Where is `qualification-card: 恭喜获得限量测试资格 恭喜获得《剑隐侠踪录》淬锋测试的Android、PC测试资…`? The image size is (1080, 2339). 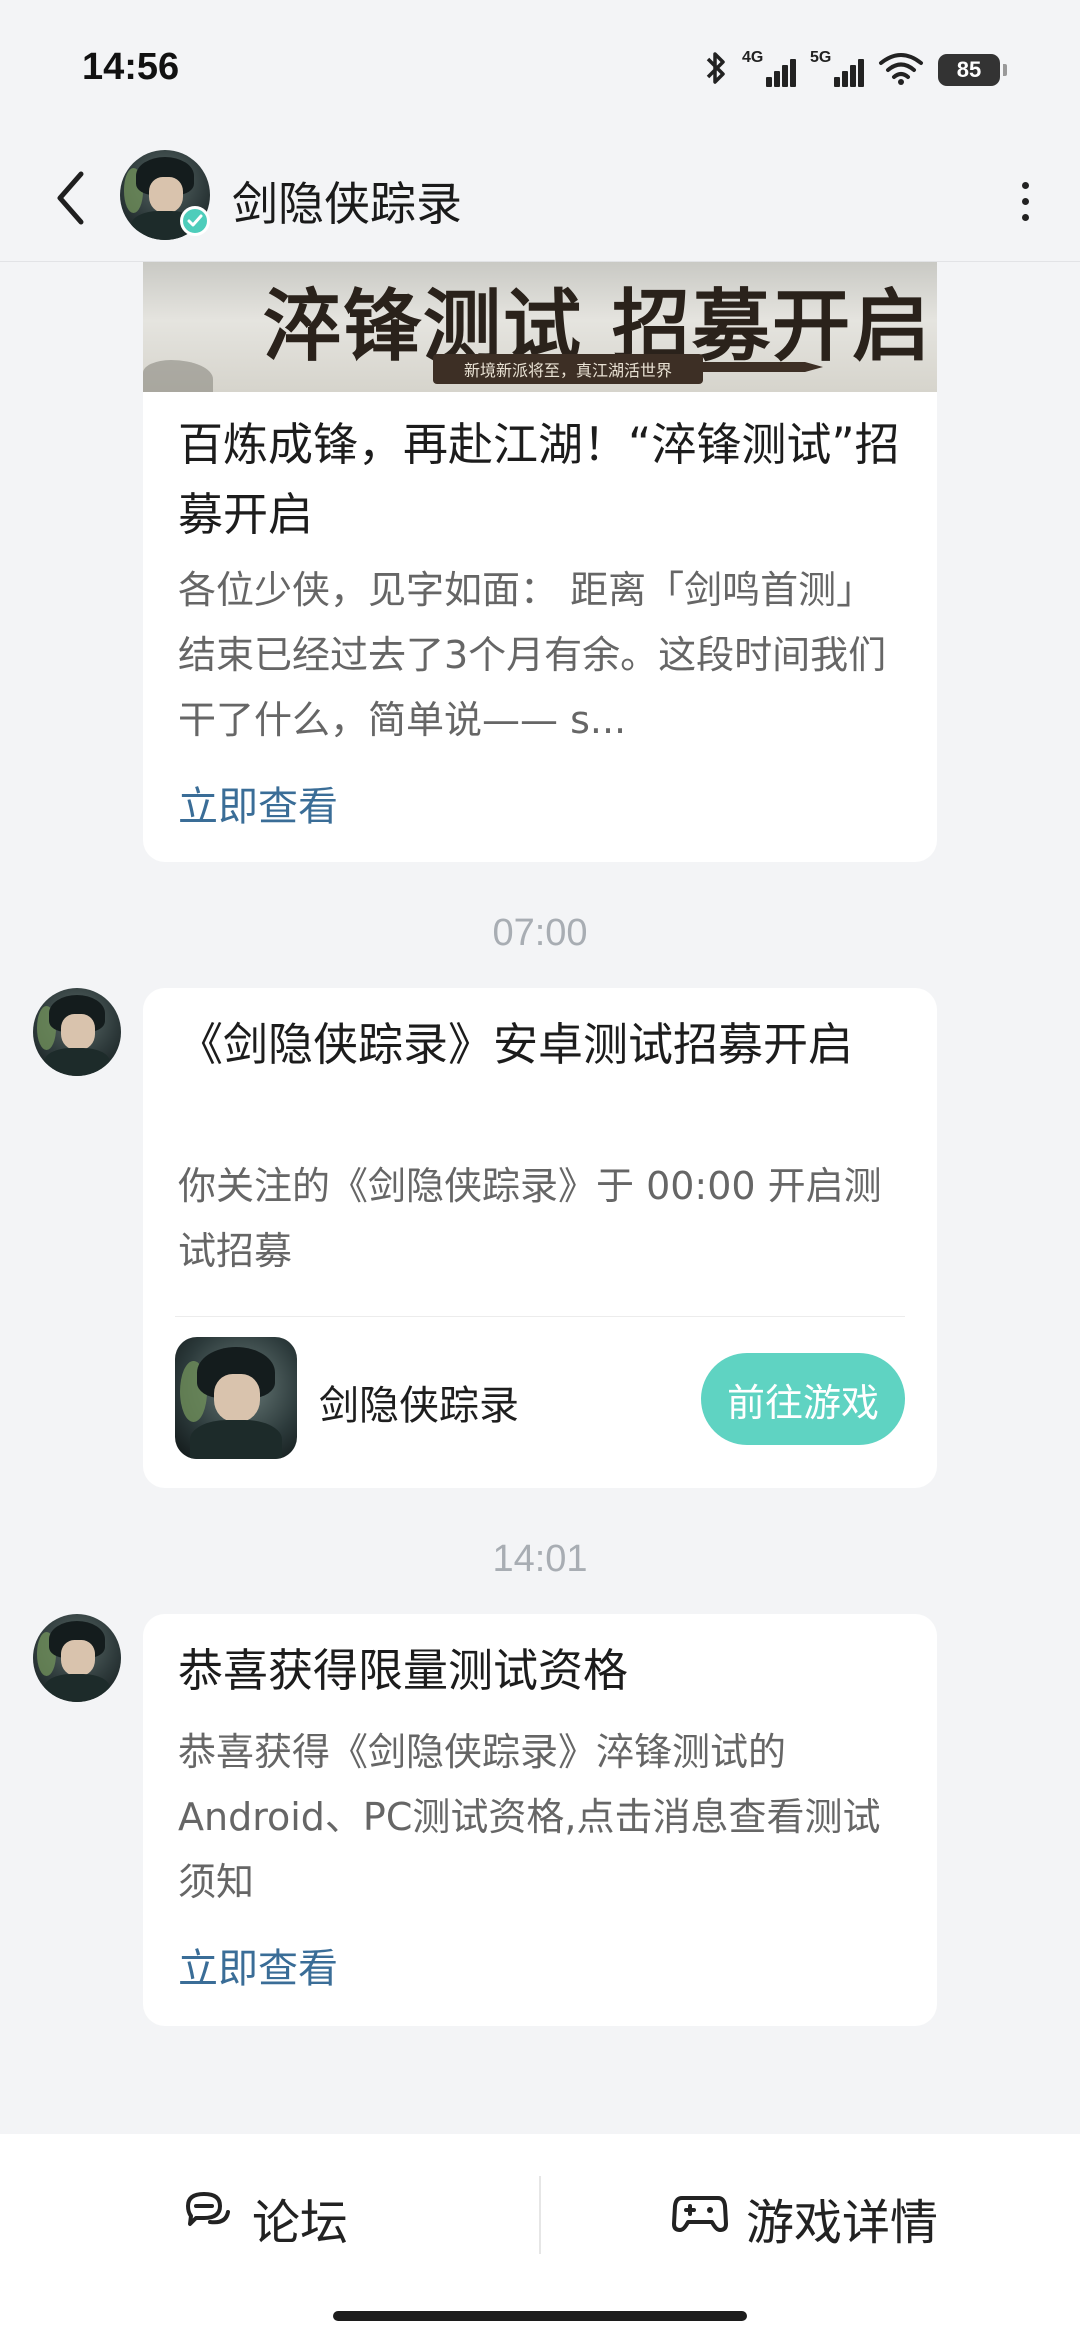
qualification-card: 恭喜获得限量测试资格 恭喜获得《剑隐侠踪录》淬锋测试的Android、PC测试资… is located at coordinates (540, 1820).